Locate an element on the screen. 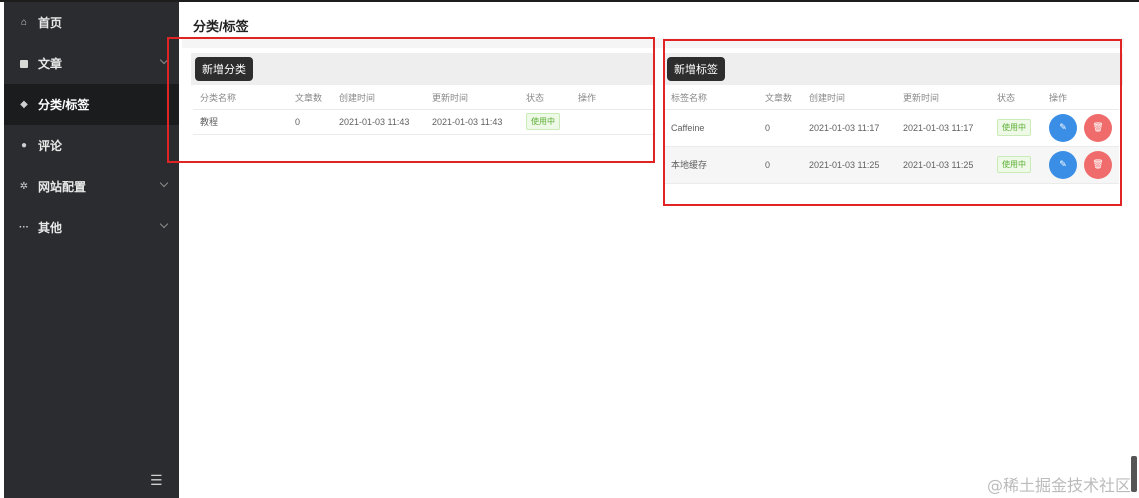  column-header: 分类名称 is located at coordinates (240, 98).